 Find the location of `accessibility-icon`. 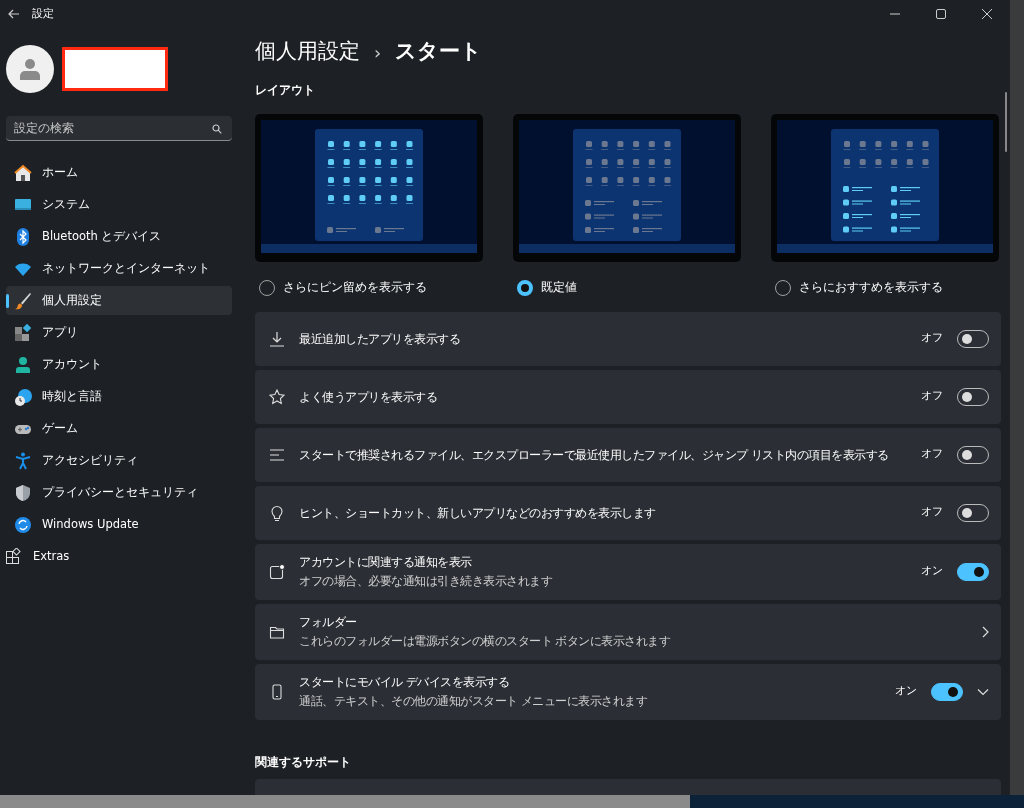

accessibility-icon is located at coordinates (23, 460).